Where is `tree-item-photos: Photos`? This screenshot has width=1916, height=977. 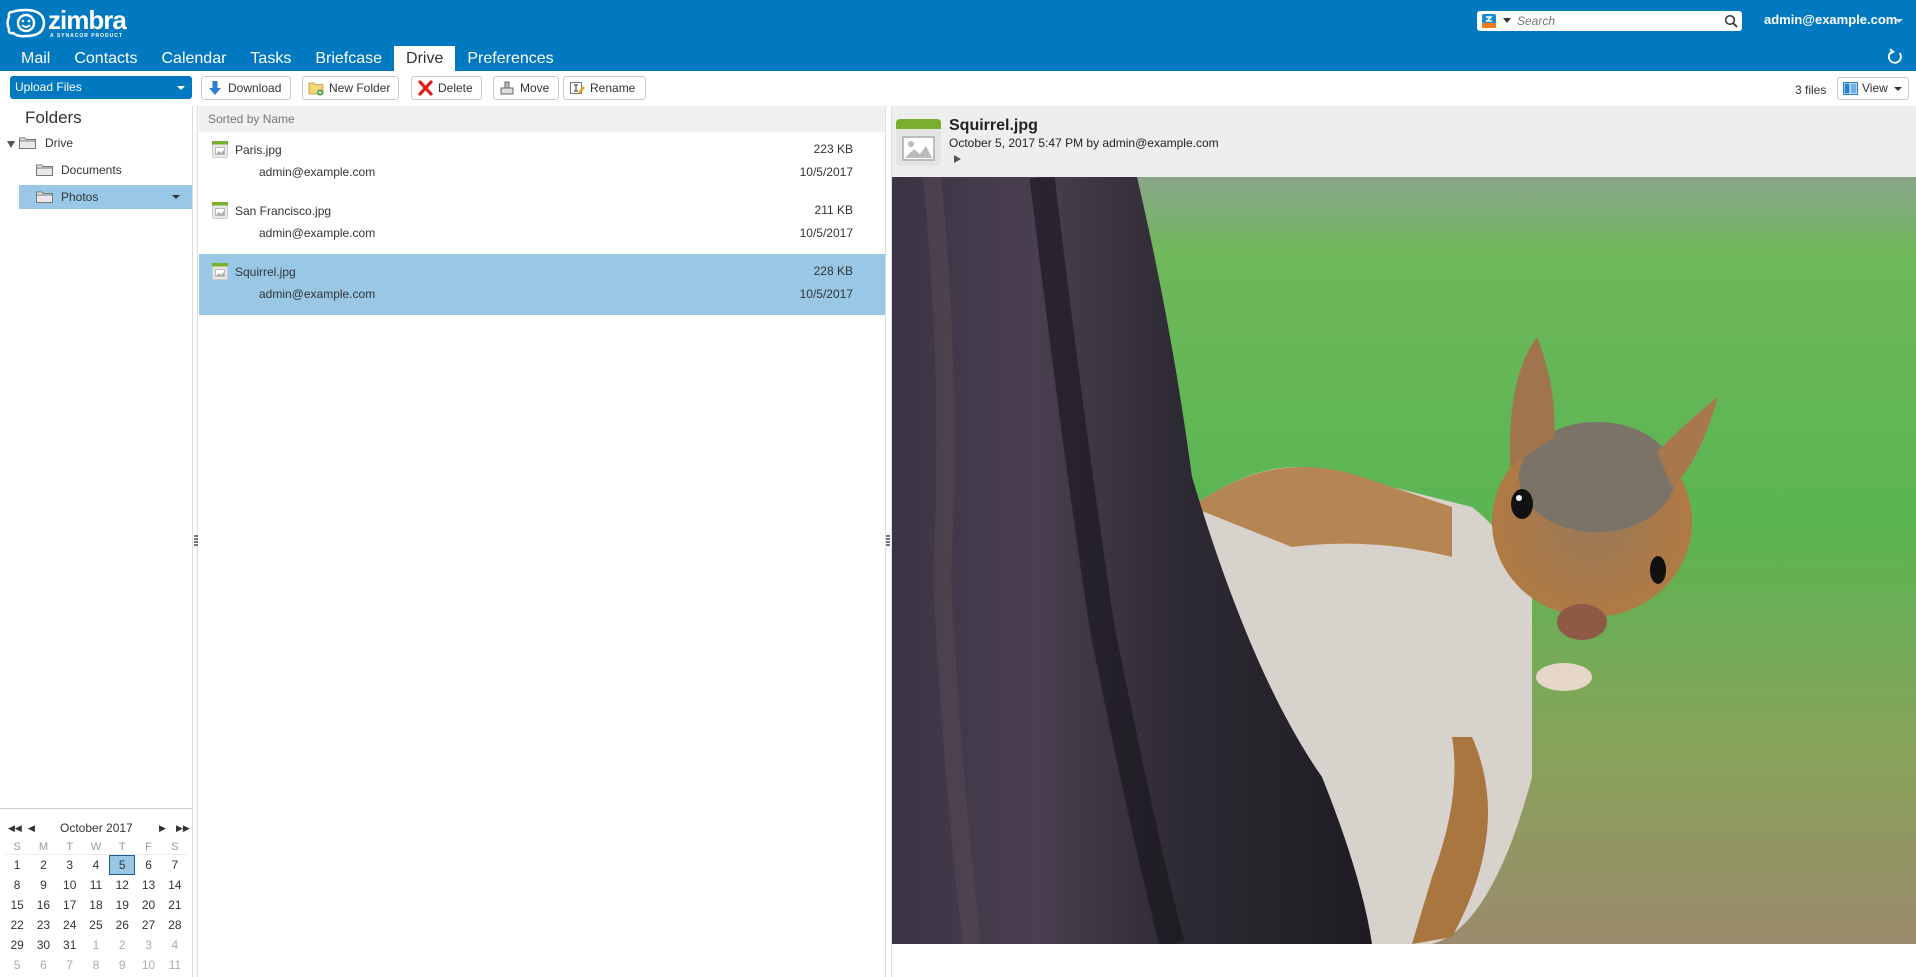
tree-item-photos: Photos is located at coordinates (105, 197).